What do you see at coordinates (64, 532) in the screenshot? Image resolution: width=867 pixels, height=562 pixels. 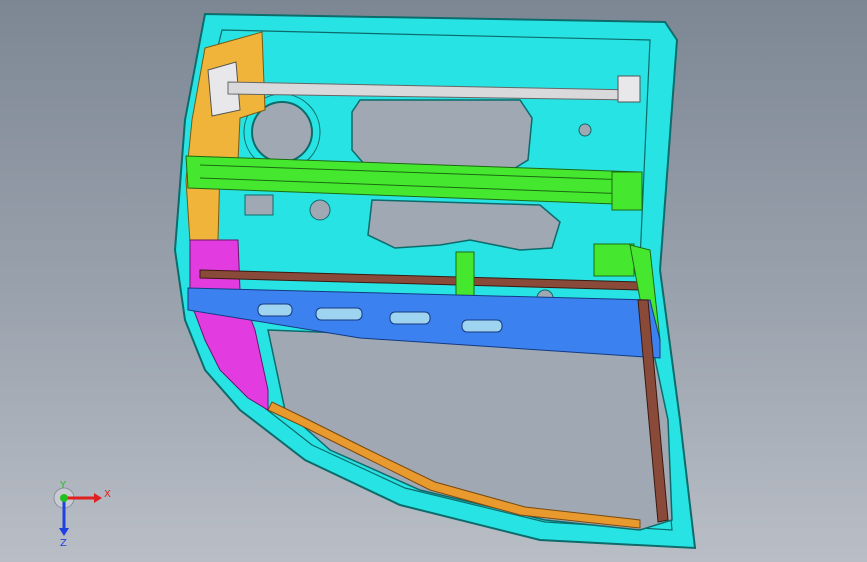 I see `z-axis-arrowhead` at bounding box center [64, 532].